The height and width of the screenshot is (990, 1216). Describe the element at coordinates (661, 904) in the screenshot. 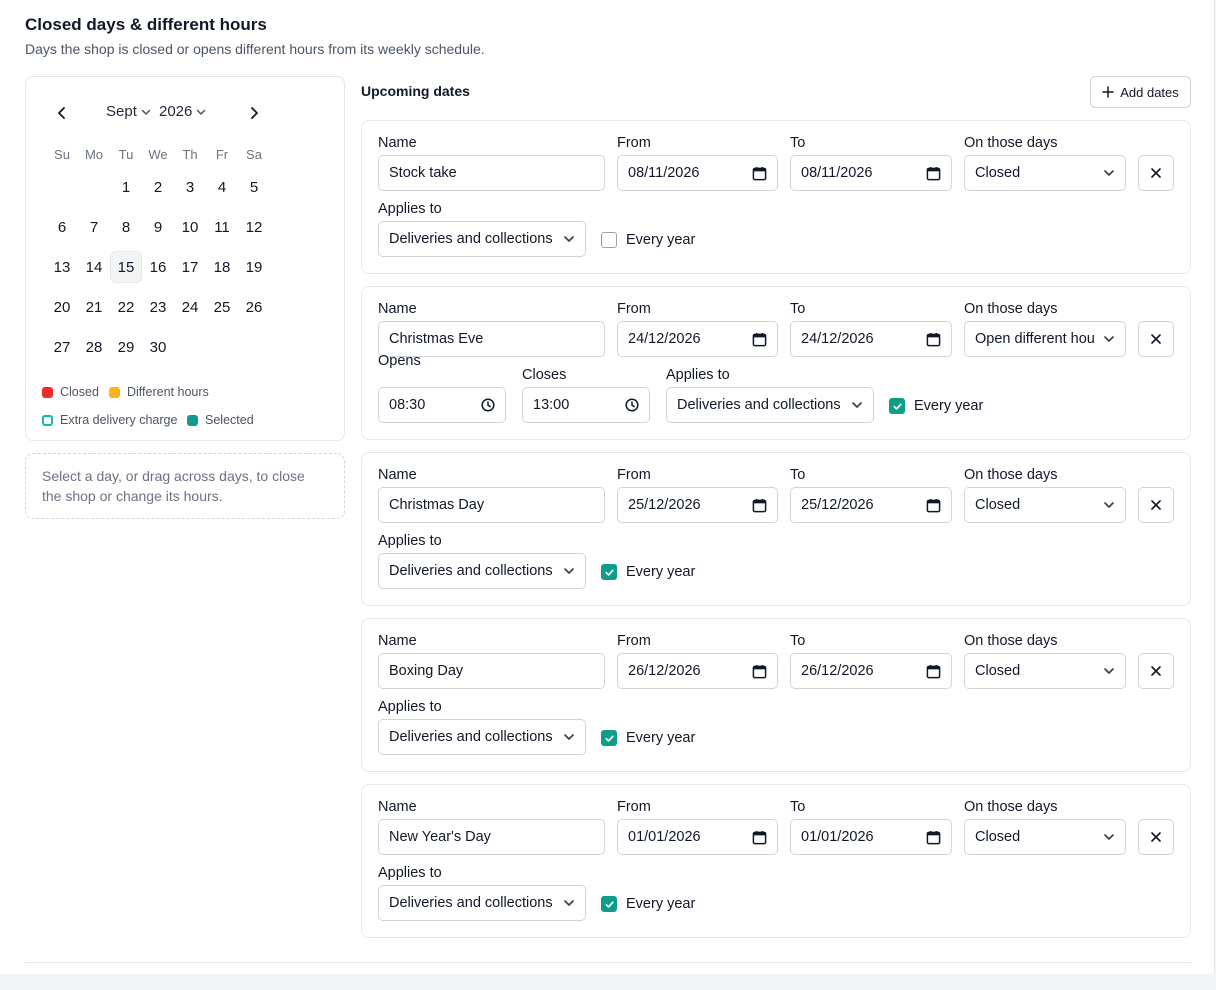

I see `every-year-label: Every year` at that location.